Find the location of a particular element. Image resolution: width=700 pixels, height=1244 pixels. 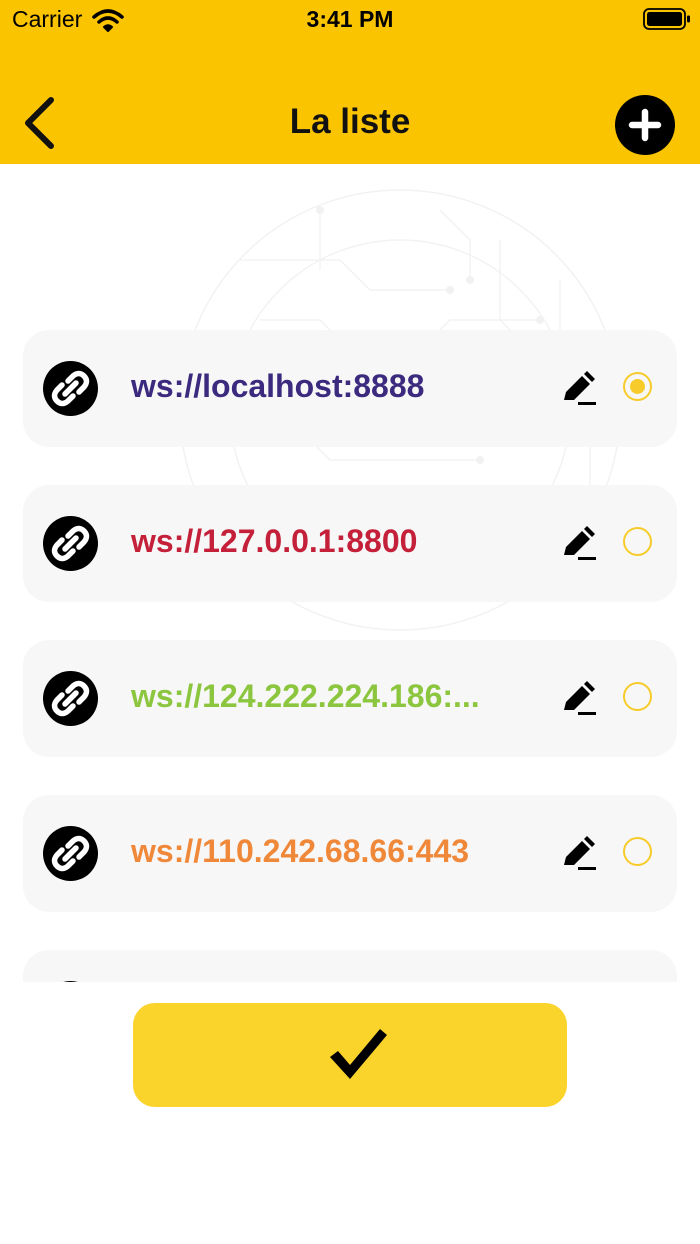

server-url: ws://127.0.0.1:8800 is located at coordinates (274, 541).